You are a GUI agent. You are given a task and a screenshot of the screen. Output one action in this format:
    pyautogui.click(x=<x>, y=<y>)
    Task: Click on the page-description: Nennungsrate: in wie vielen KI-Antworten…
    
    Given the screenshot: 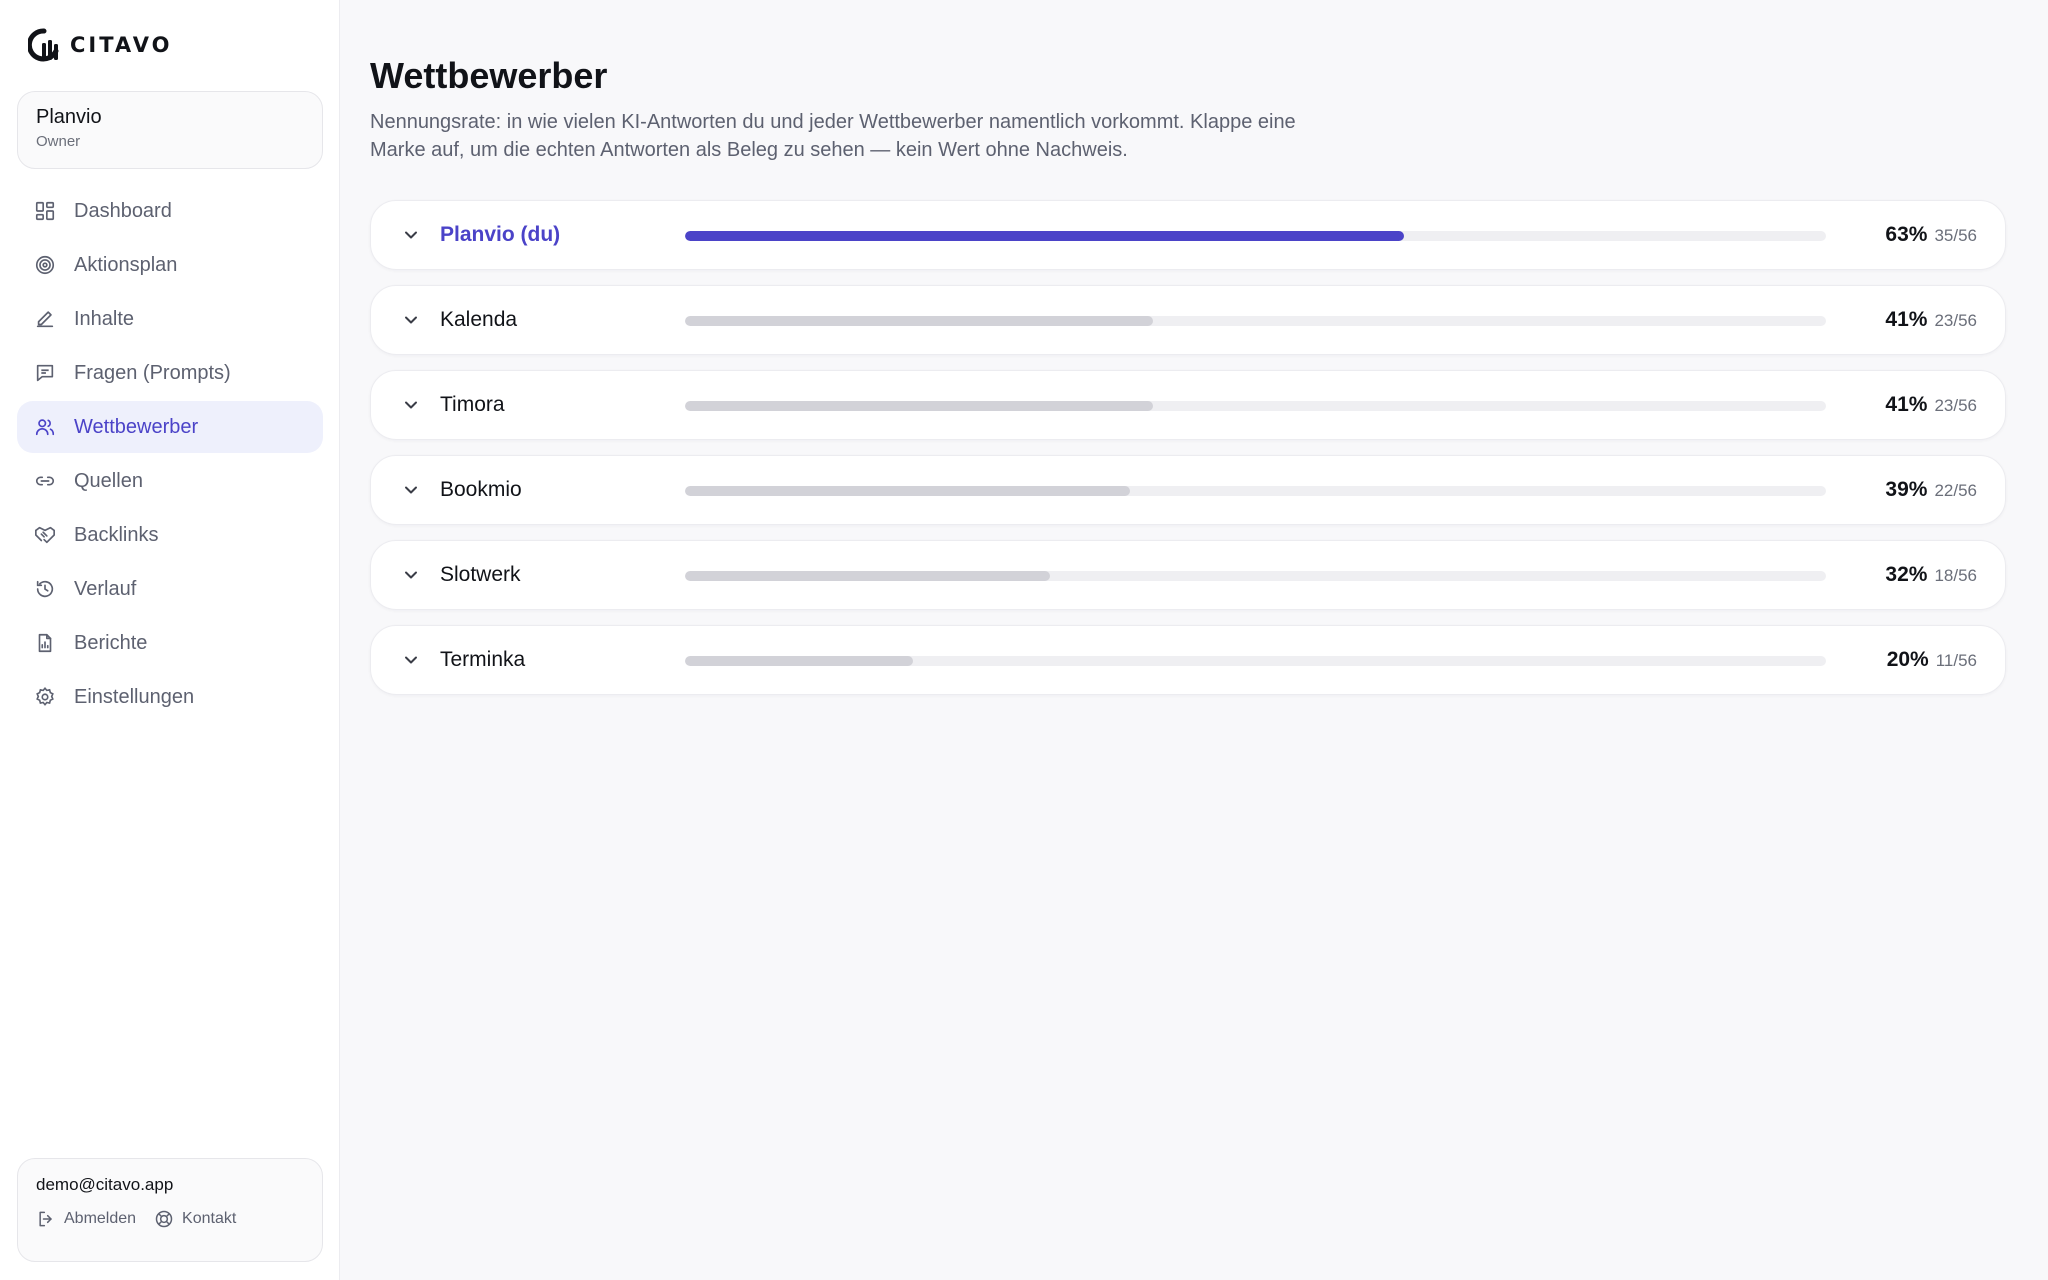 What is the action you would take?
    pyautogui.click(x=833, y=136)
    